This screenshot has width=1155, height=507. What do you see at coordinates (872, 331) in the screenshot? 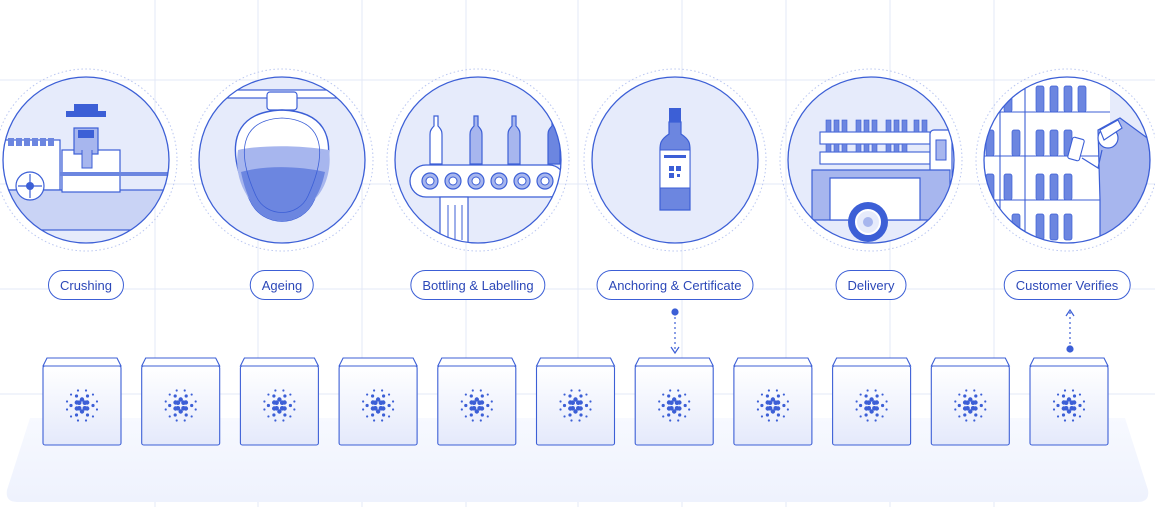
I see `link-lines` at bounding box center [872, 331].